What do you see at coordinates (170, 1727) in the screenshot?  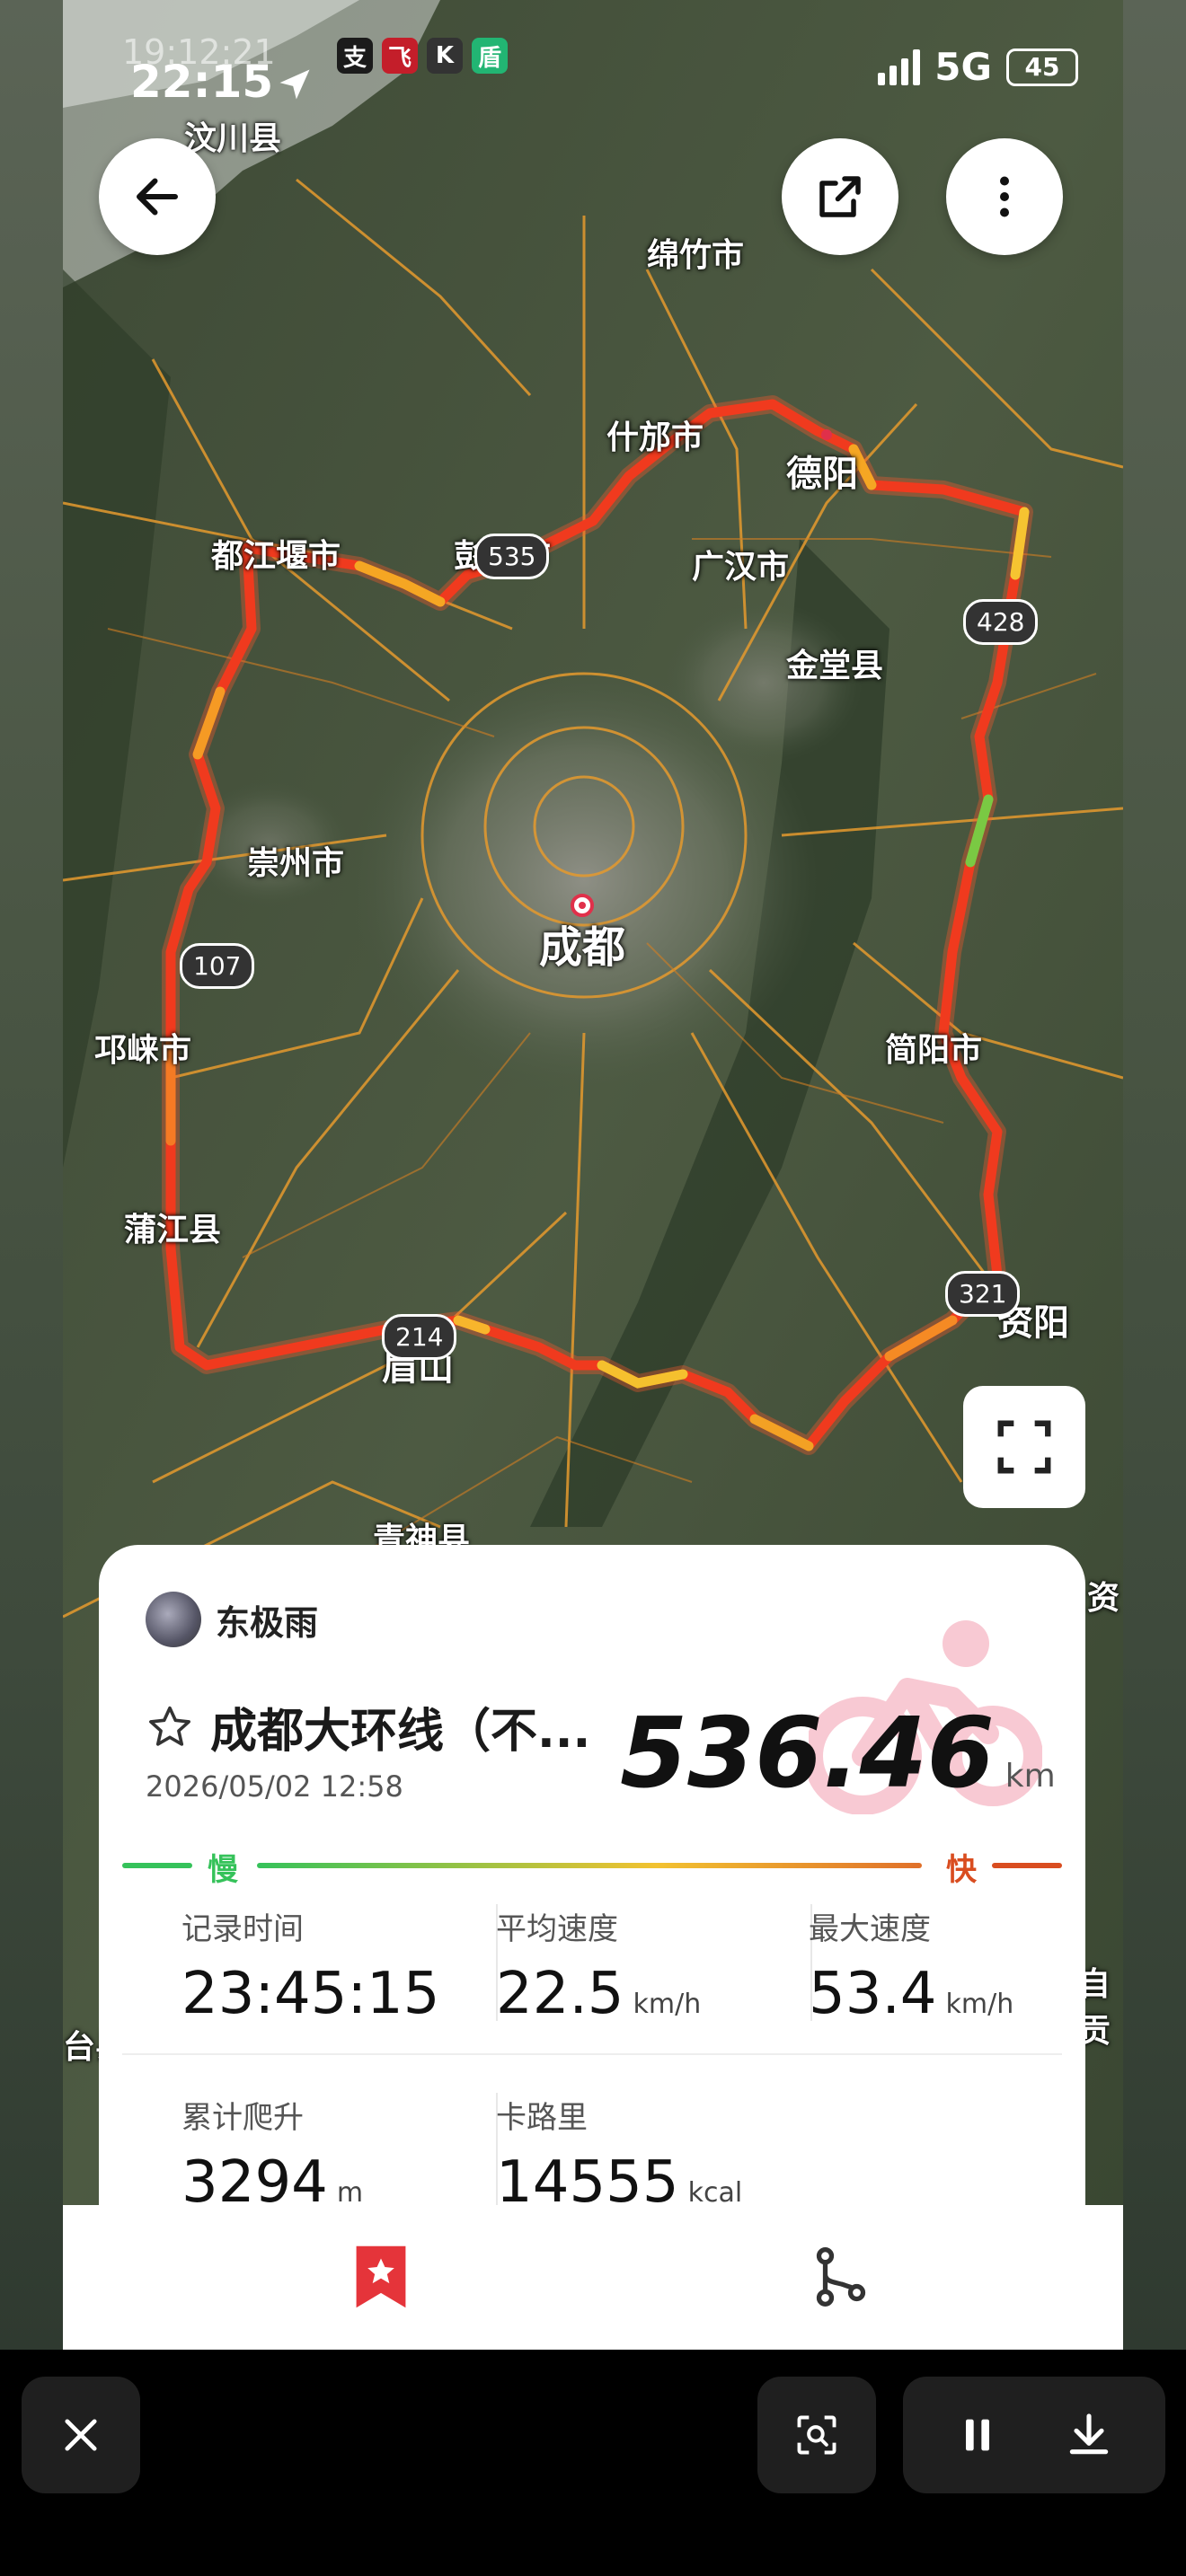 I see `star-outline-icon` at bounding box center [170, 1727].